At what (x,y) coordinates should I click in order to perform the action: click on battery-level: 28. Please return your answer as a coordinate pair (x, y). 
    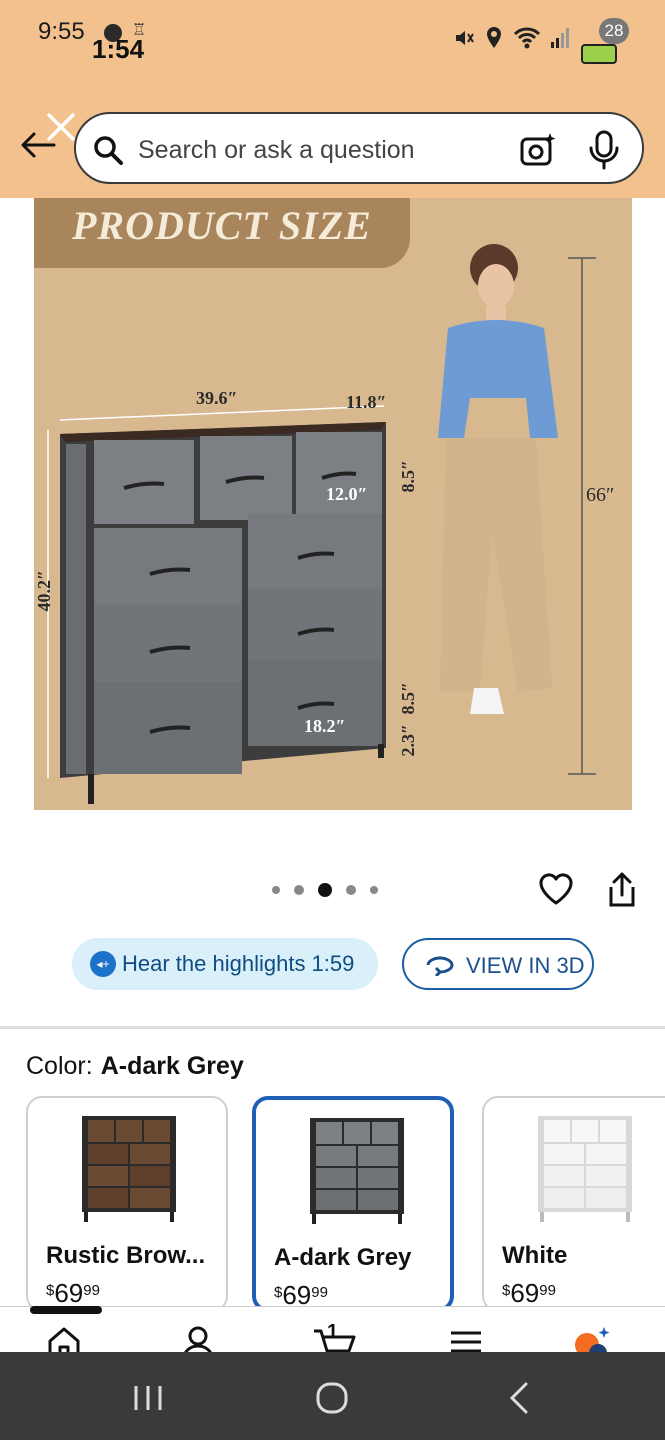
    Looking at the image, I should click on (614, 31).